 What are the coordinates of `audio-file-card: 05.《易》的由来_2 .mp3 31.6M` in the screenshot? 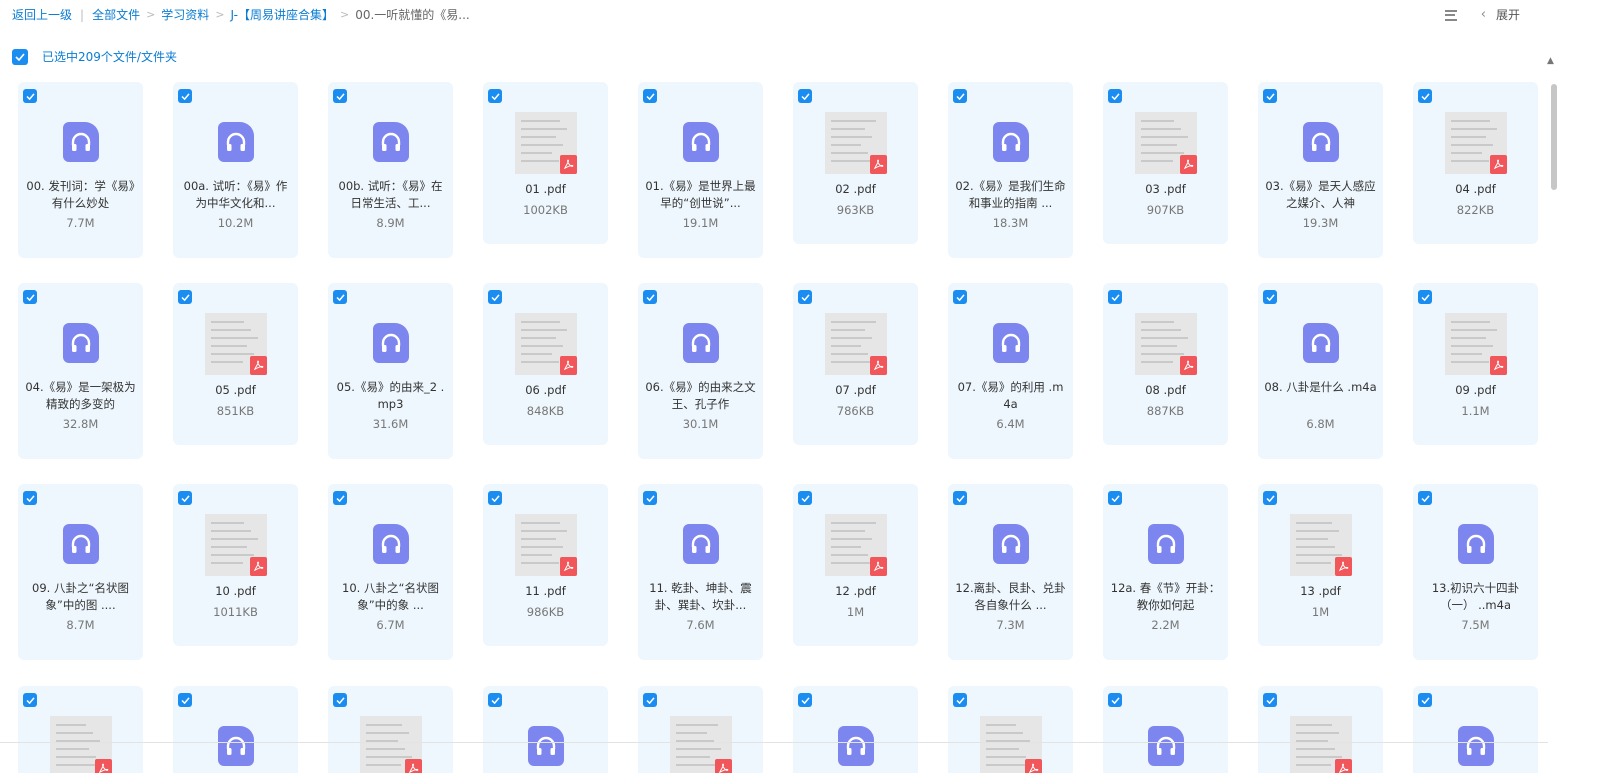 It's located at (390, 371).